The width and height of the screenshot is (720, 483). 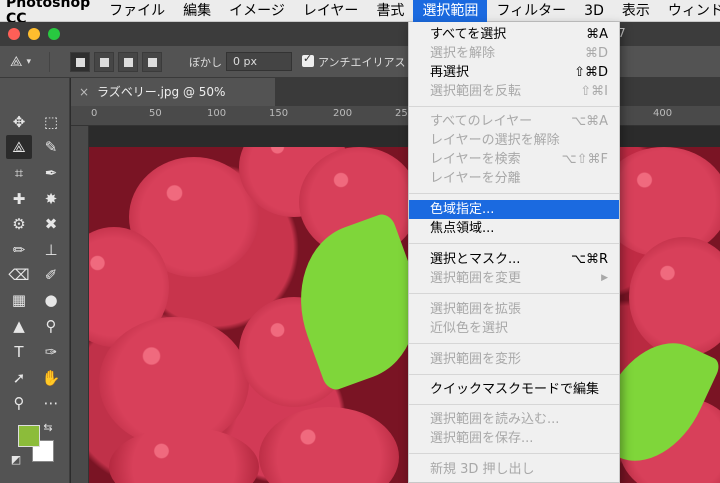 What do you see at coordinates (173, 102) in the screenshot?
I see `document-tab: × ラズベリー.jpg @ 50% (RGB/8#)` at bounding box center [173, 102].